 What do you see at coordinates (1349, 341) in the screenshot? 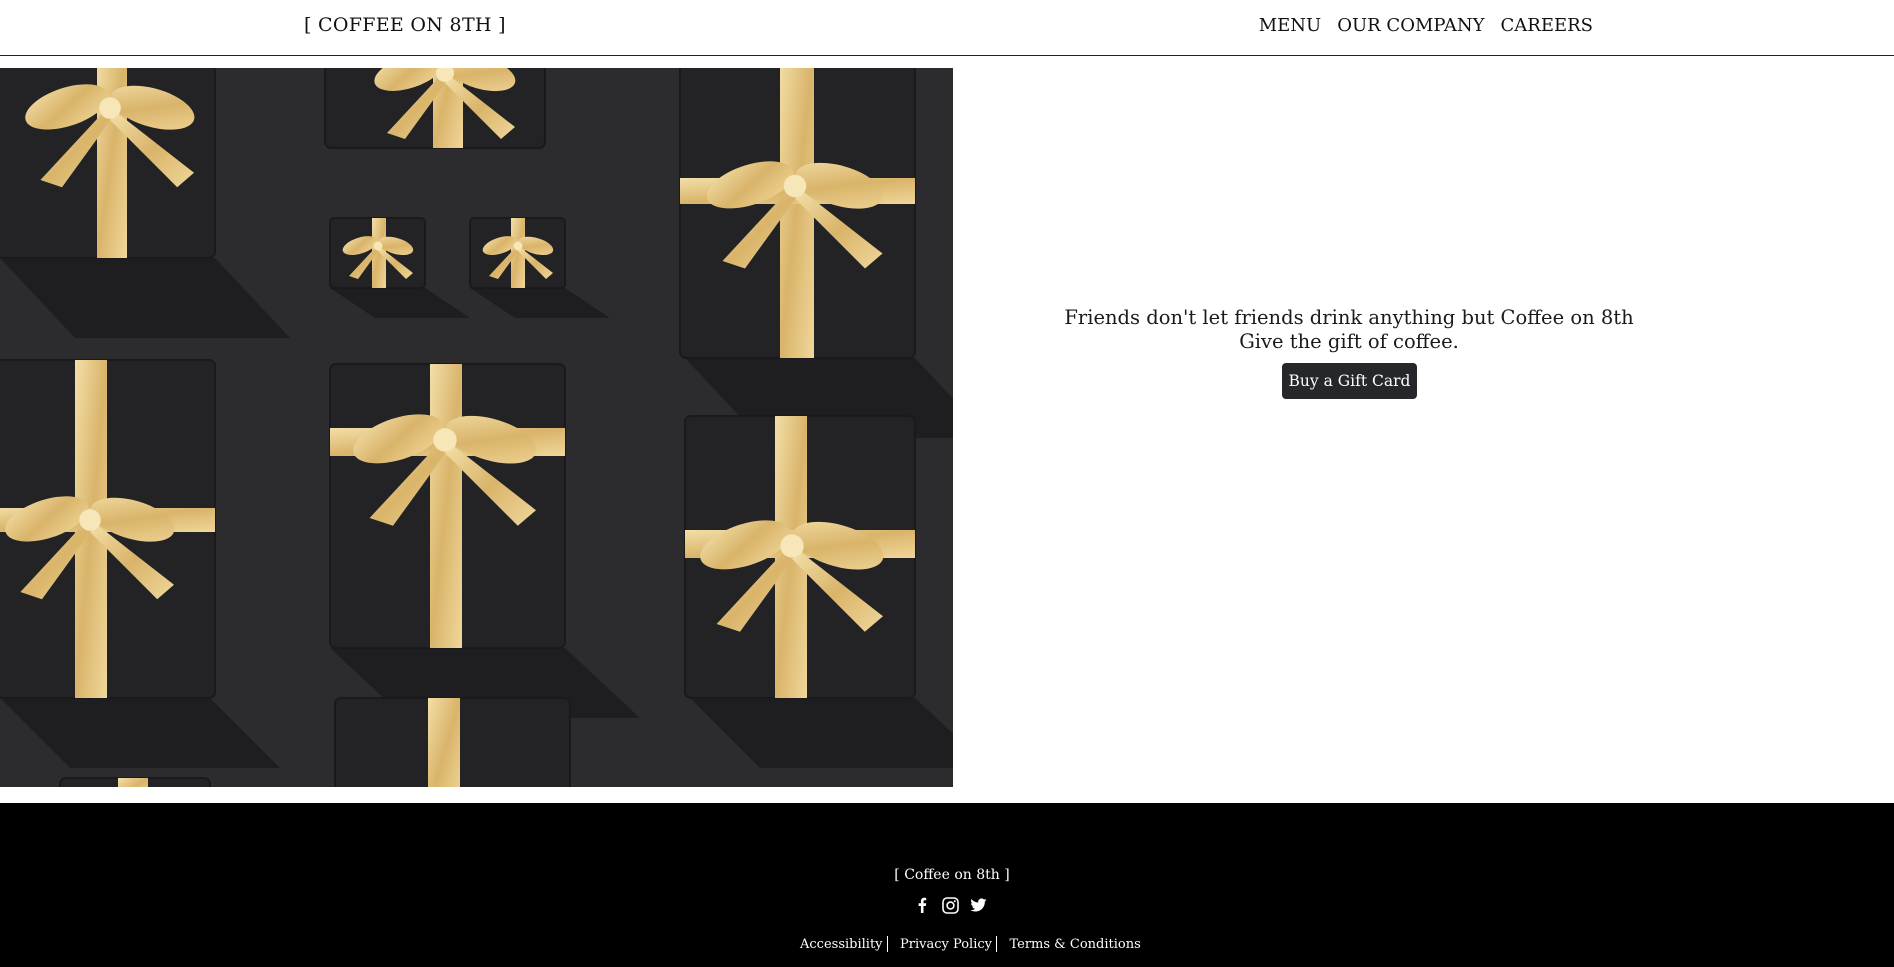
I see `promo-subtitle: Give the gift of coffee.` at bounding box center [1349, 341].